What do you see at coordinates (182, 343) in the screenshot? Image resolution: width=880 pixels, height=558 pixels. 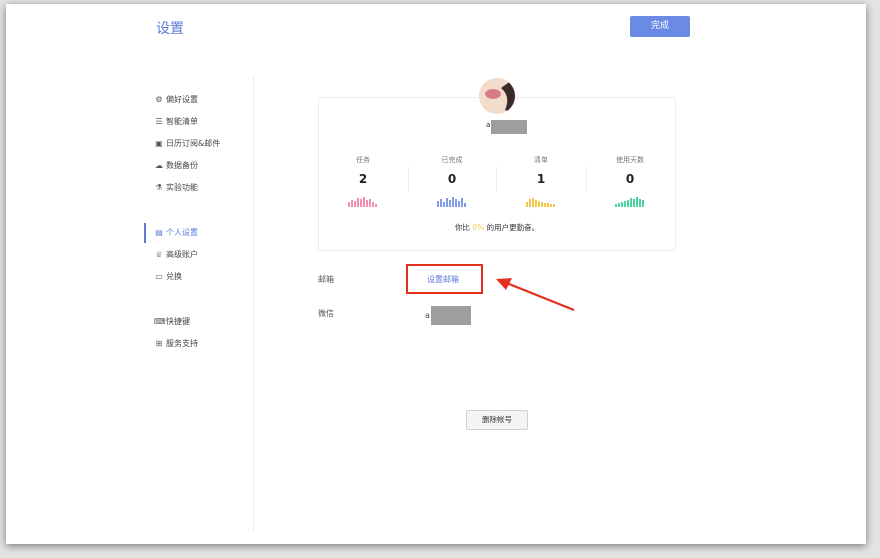 I see `sidebar-item-label: 服务支持` at bounding box center [182, 343].